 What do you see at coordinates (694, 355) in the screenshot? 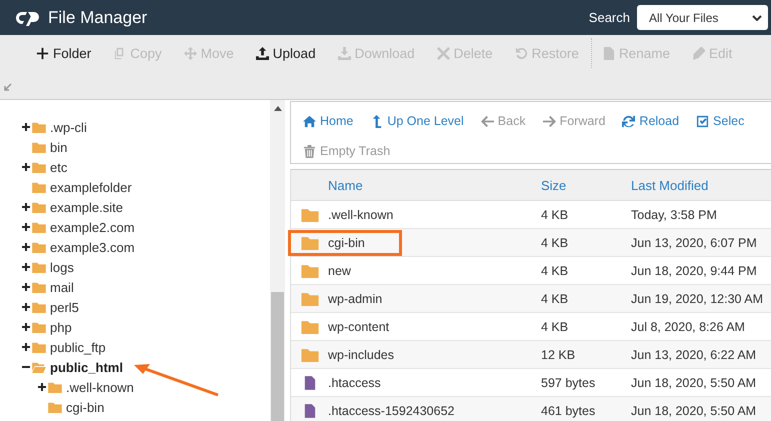
I see `table-cell-text: Jun 13, 2020, 6:22 AM` at bounding box center [694, 355].